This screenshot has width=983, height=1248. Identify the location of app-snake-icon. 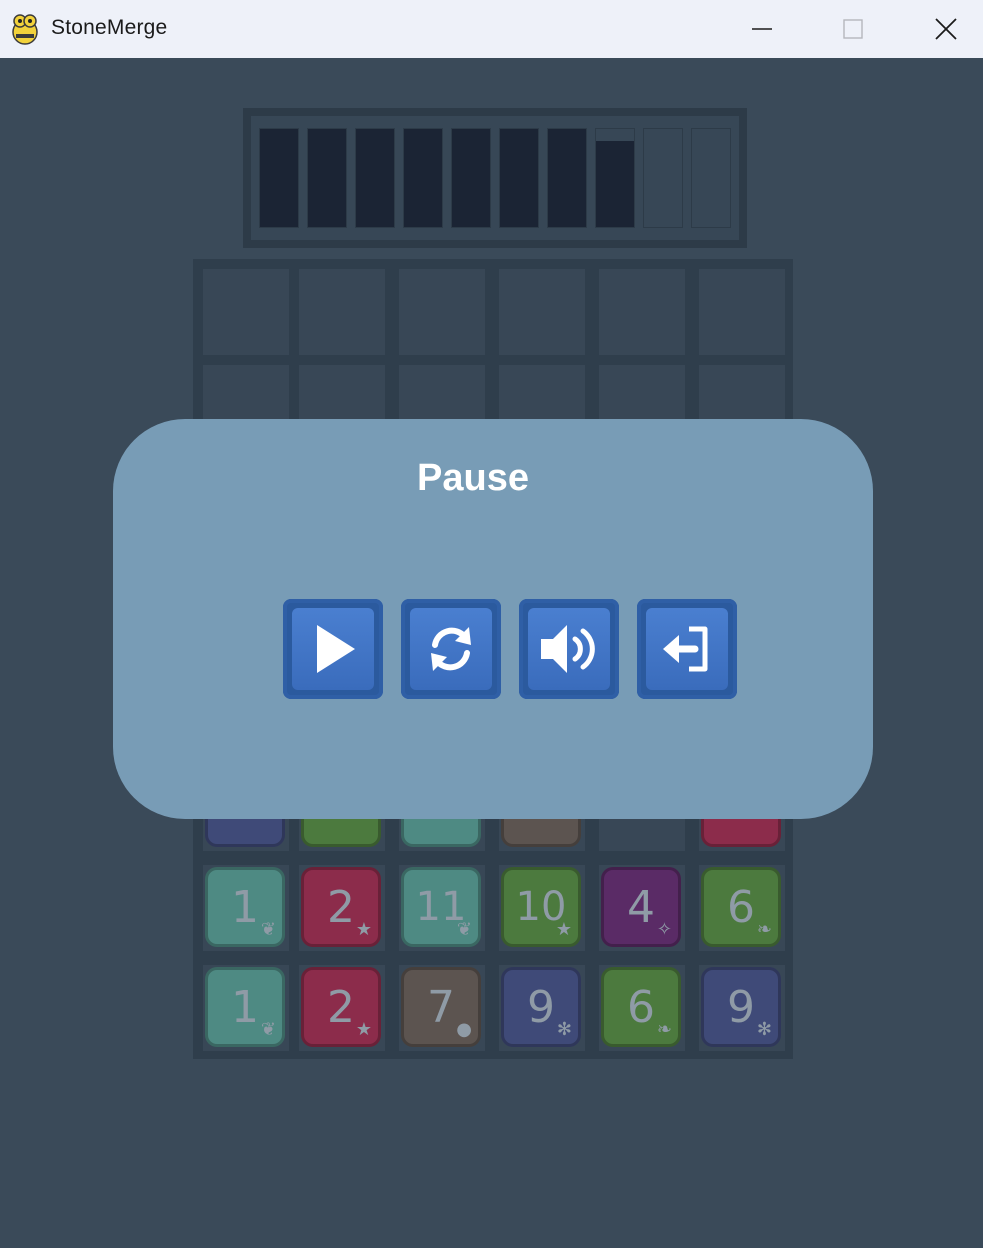
(25, 29).